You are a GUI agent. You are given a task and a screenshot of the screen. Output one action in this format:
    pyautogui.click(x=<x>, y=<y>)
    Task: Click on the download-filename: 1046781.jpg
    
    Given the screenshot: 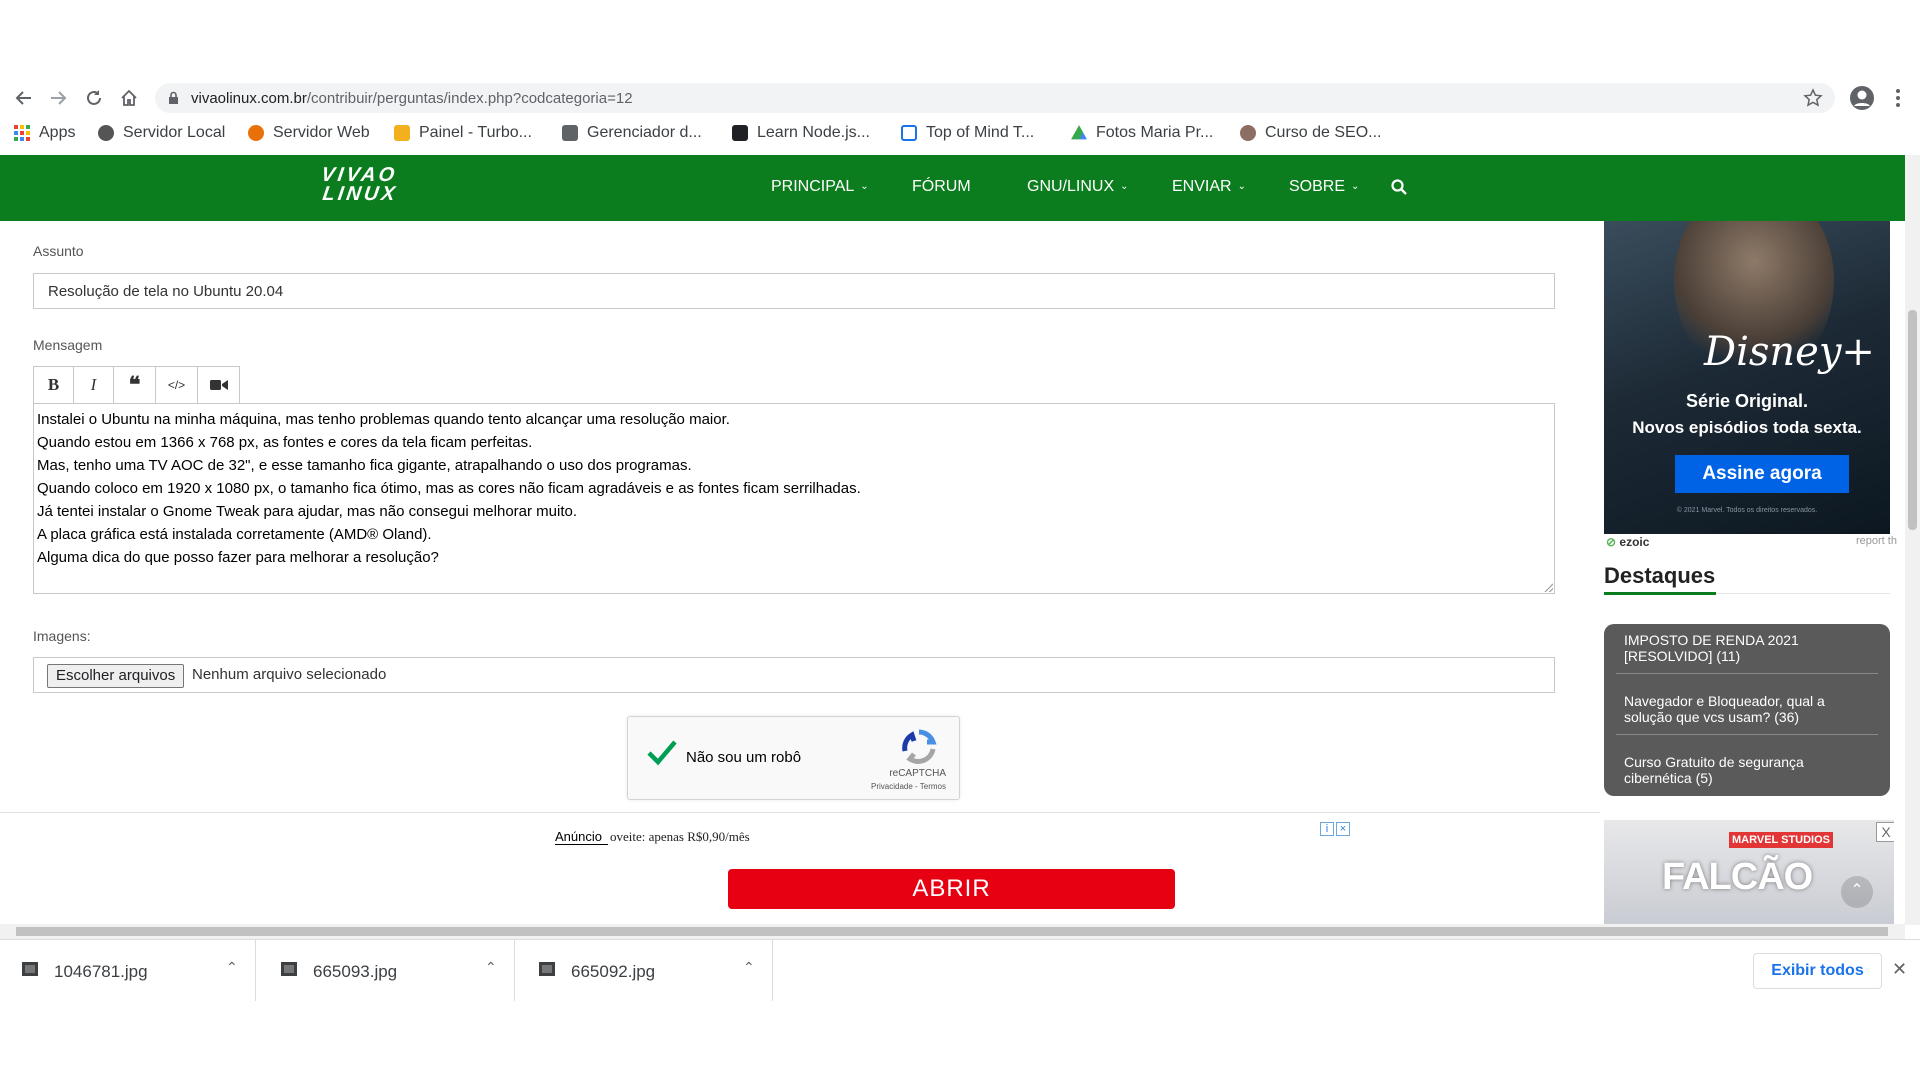 What is the action you would take?
    pyautogui.click(x=101, y=971)
    